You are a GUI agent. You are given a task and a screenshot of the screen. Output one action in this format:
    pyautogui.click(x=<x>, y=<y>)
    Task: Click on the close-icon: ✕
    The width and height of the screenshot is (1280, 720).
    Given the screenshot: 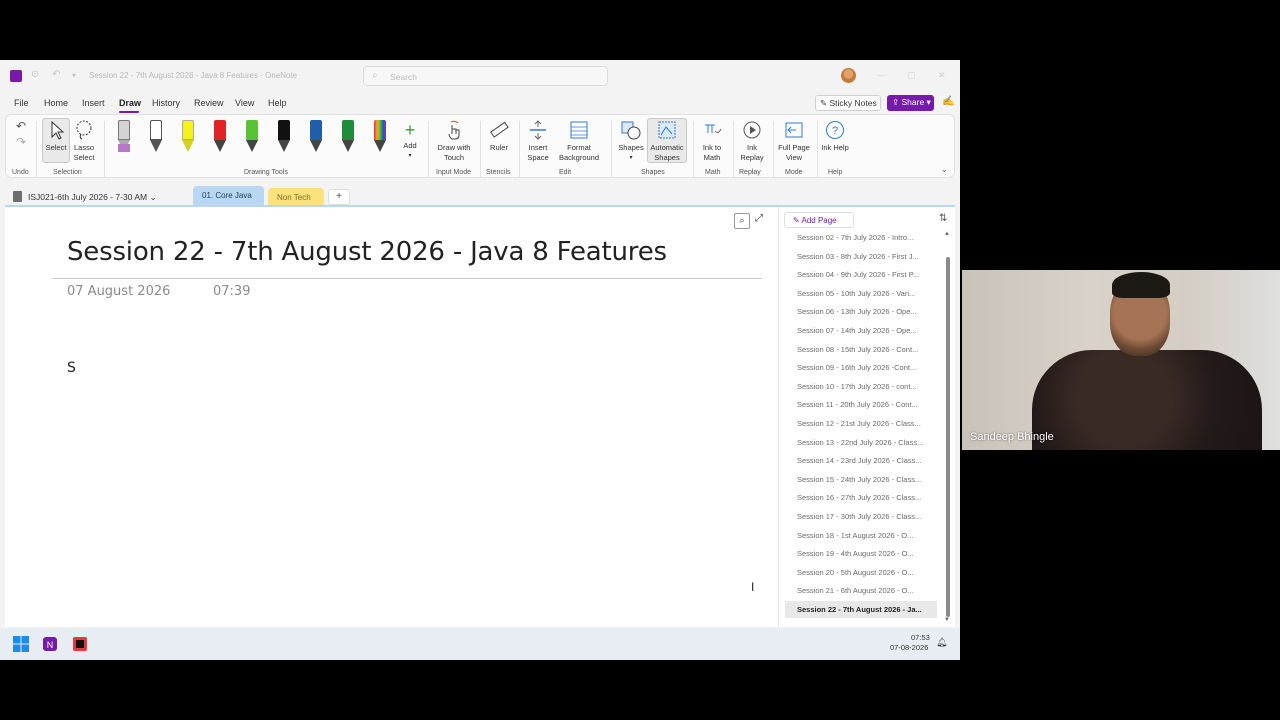 What is the action you would take?
    pyautogui.click(x=942, y=75)
    